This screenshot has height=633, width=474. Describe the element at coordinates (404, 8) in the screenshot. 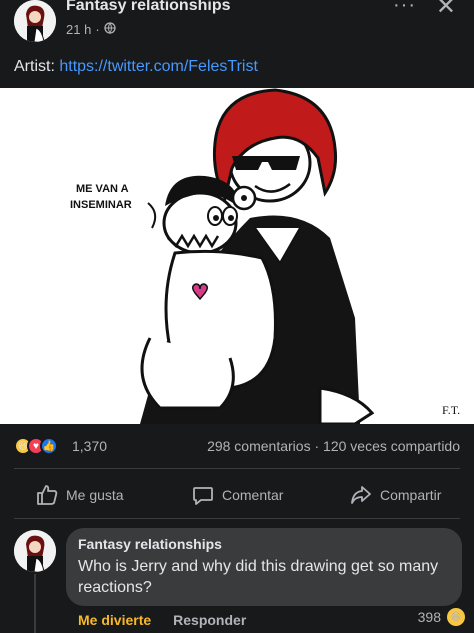

I see `more-options-button: ···` at that location.